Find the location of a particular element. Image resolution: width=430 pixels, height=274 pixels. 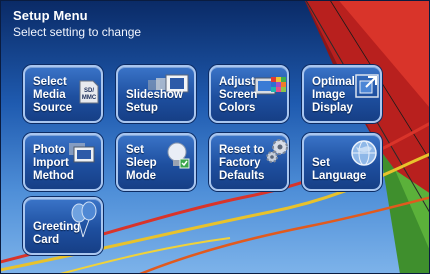

sd-card-icon: SD/ MMC is located at coordinates (89, 92).